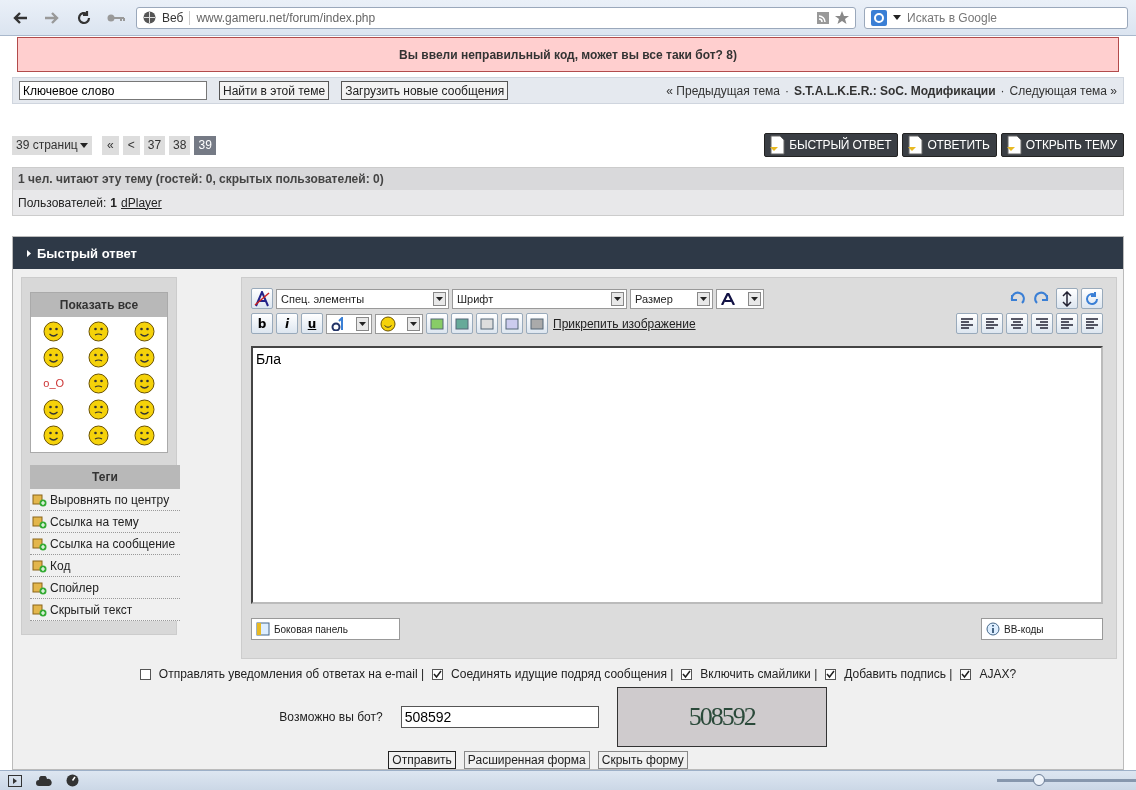 Image resolution: width=1136 pixels, height=790 pixels. What do you see at coordinates (842, 17) in the screenshot?
I see `star-icon` at bounding box center [842, 17].